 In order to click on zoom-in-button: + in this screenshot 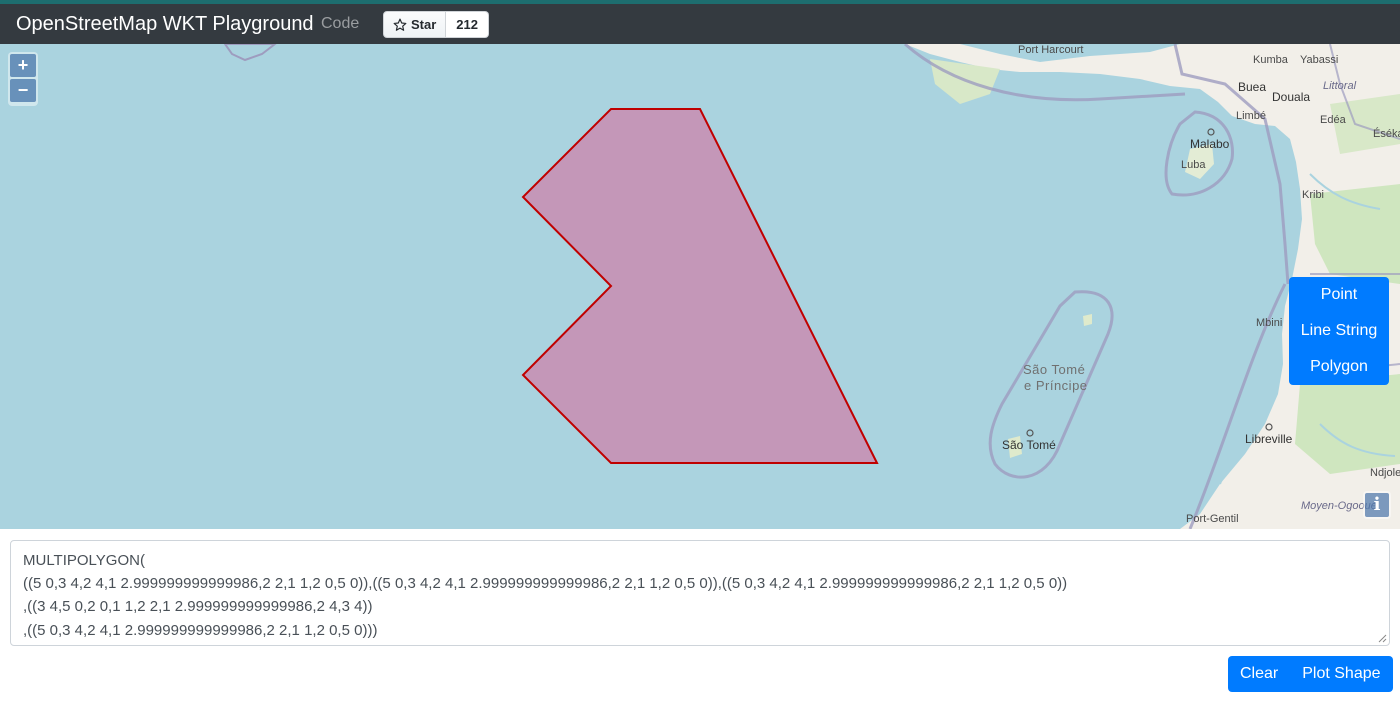, I will do `click(23, 65)`.